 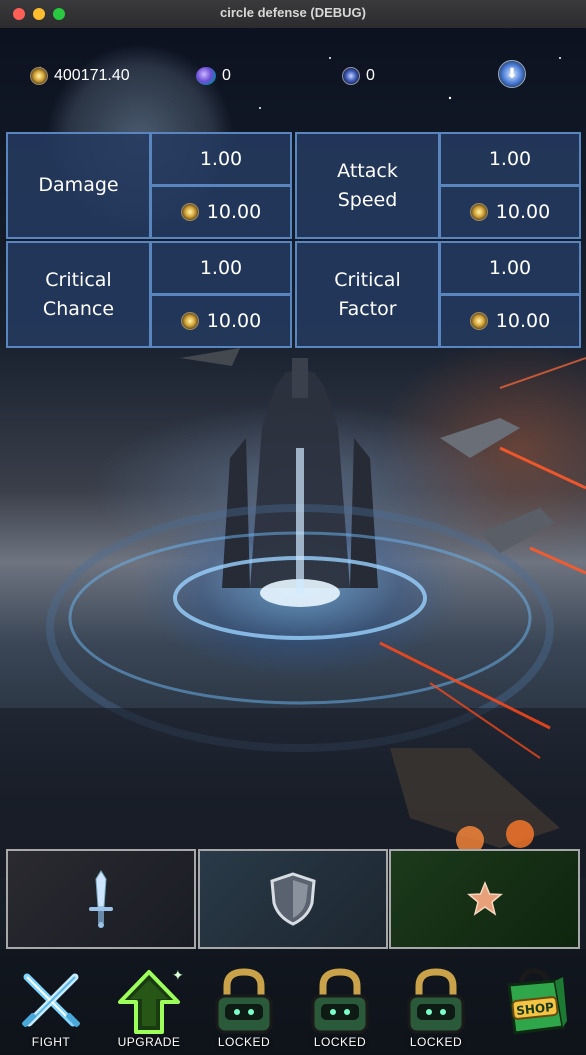 I want to click on upgrade-attack-speed-label-line1: Attack, so click(x=367, y=170).